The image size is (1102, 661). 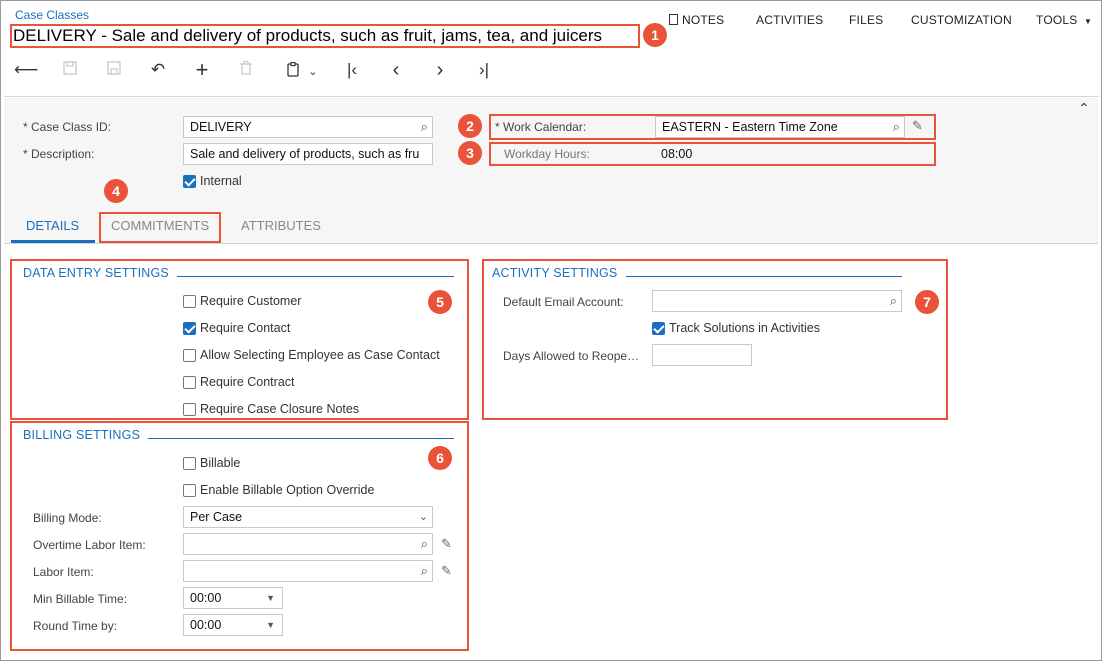 I want to click on round-time-value: 00:00, so click(x=206, y=625).